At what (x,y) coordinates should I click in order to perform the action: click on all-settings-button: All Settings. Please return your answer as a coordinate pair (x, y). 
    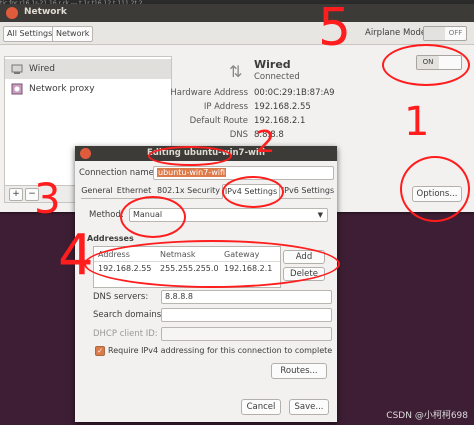
    Looking at the image, I should click on (30, 34).